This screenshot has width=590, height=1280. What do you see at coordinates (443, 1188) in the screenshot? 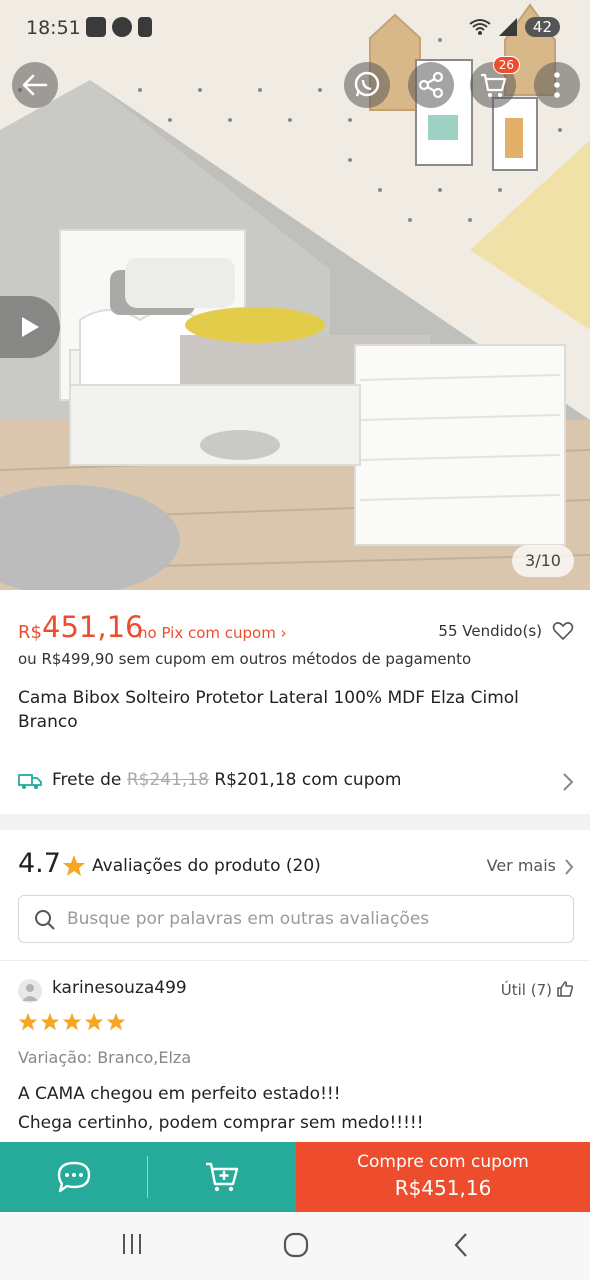
I see `buy-button-price: R$451,16` at bounding box center [443, 1188].